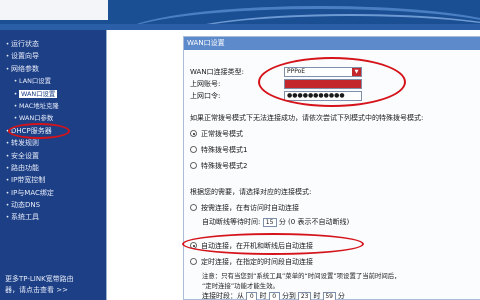 The height and width of the screenshot is (300, 480). Describe the element at coordinates (224, 166) in the screenshot. I see `dial-mode-label: 特殊拨号模式2` at that location.